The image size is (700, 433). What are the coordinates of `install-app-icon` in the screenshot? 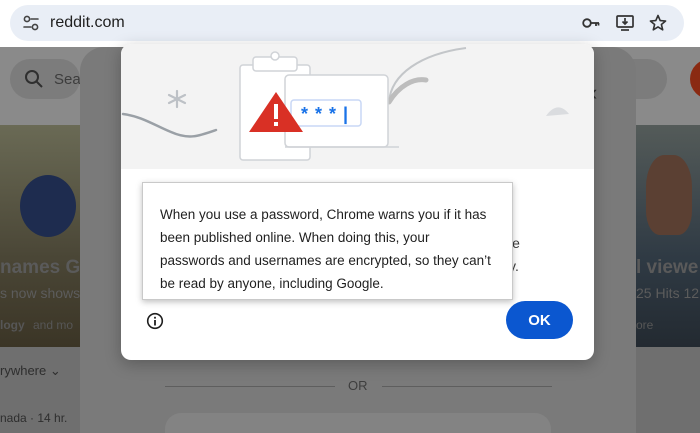 It's located at (625, 23).